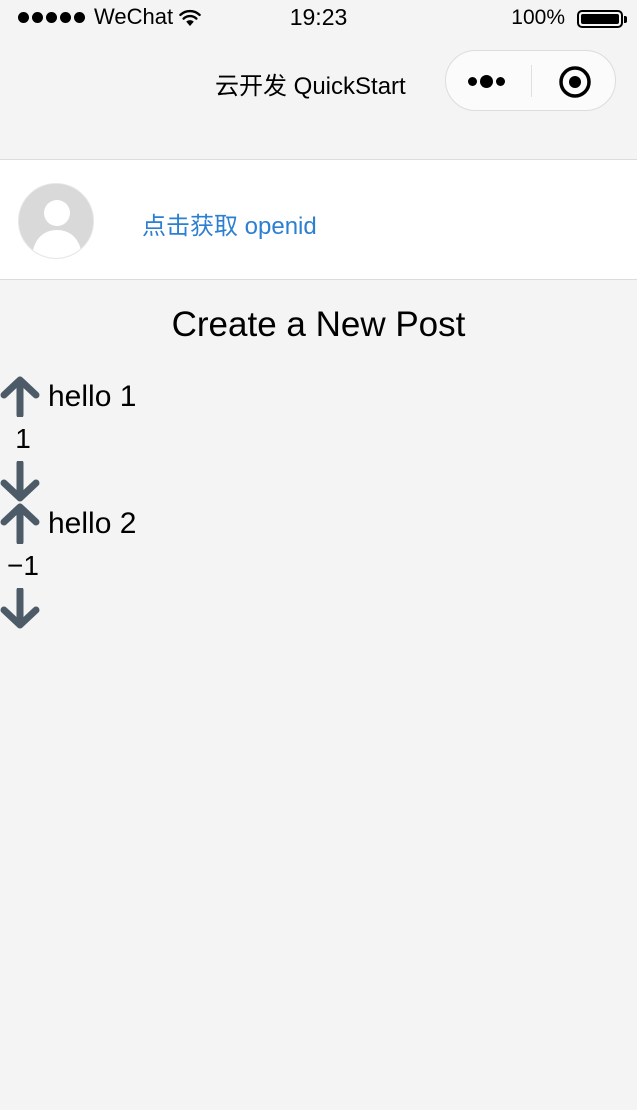 The width and height of the screenshot is (637, 1110). What do you see at coordinates (92, 396) in the screenshot?
I see `post-title: hello 1` at bounding box center [92, 396].